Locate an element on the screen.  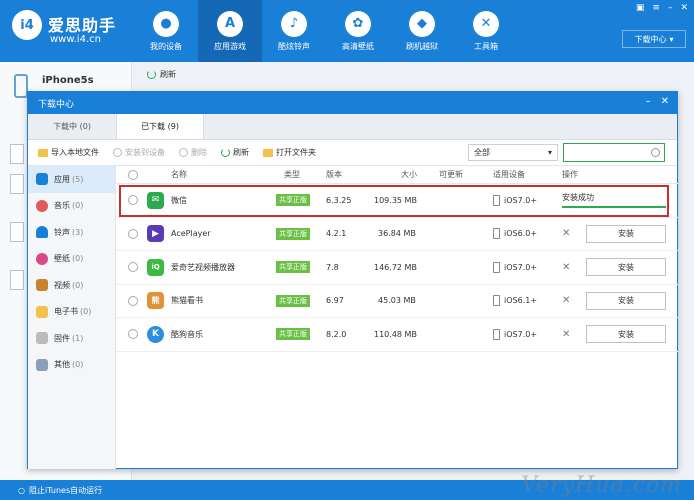
sidebar-item-count: (5) is located at coordinates (78, 179).